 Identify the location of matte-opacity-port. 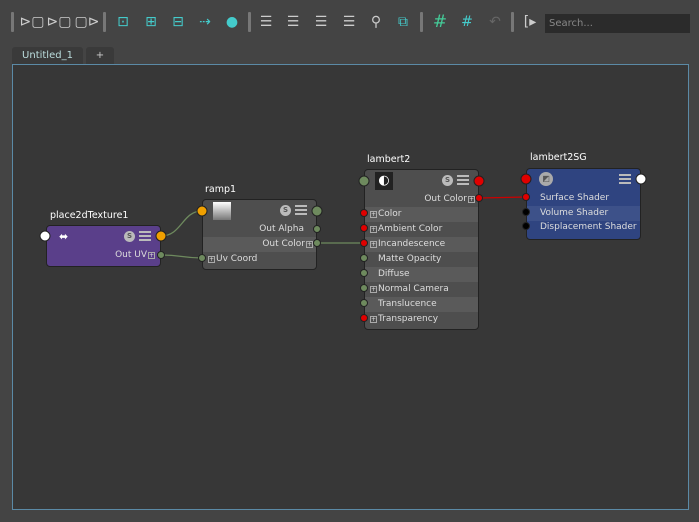
(364, 258).